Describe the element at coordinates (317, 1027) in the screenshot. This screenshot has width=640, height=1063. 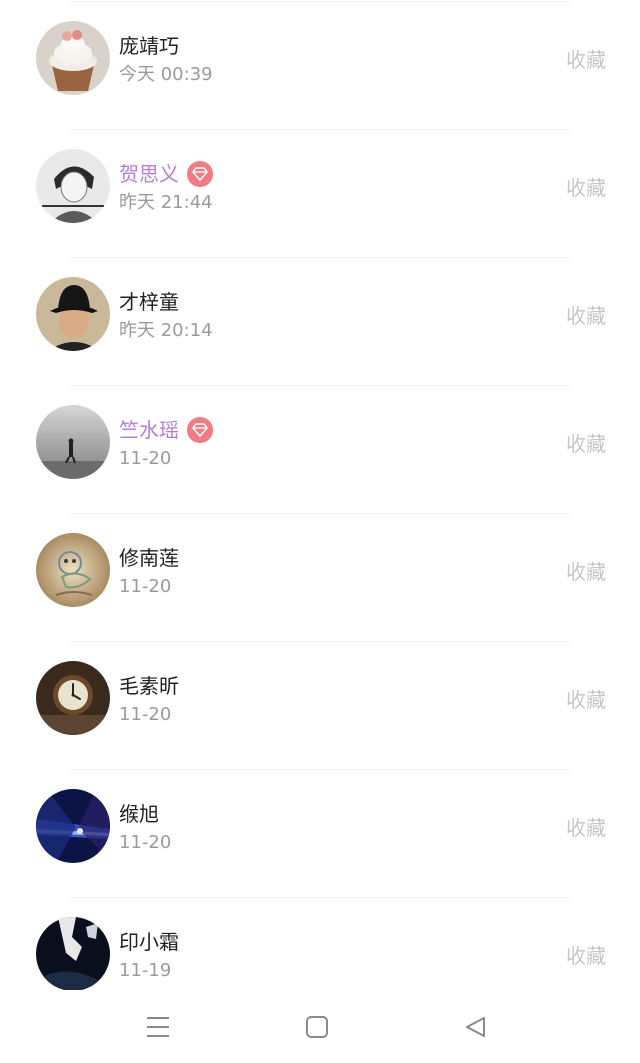
I see `home-square-icon` at that location.